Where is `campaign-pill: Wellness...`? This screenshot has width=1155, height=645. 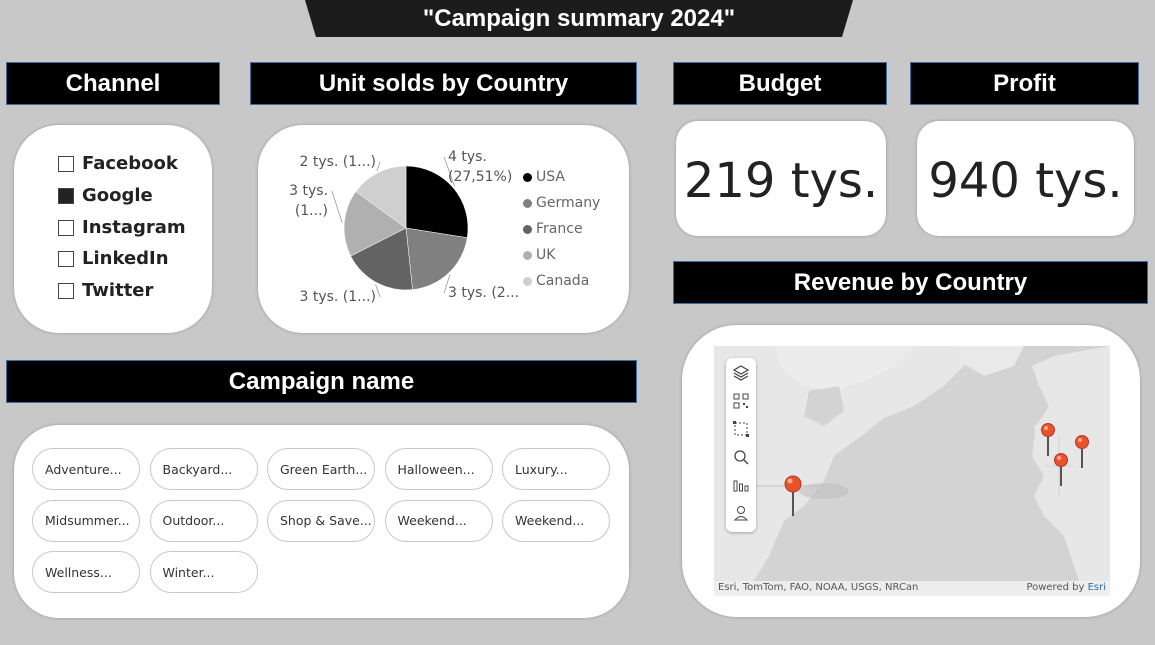 campaign-pill: Wellness... is located at coordinates (86, 572).